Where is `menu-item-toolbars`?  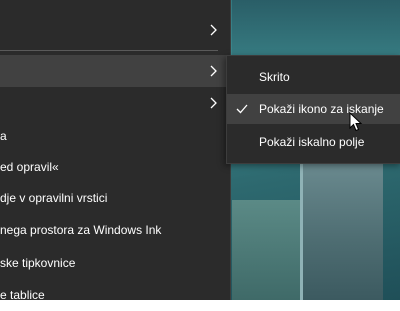
menu-item-toolbars is located at coordinates (115, 30).